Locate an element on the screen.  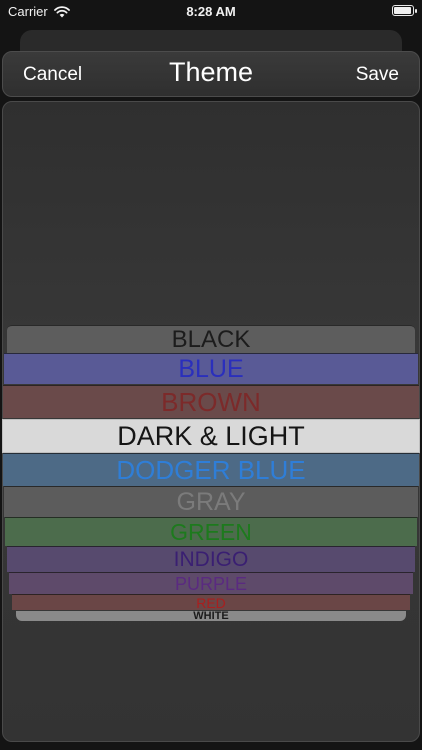
picker-row-label: DODGER BLUE is located at coordinates (211, 470).